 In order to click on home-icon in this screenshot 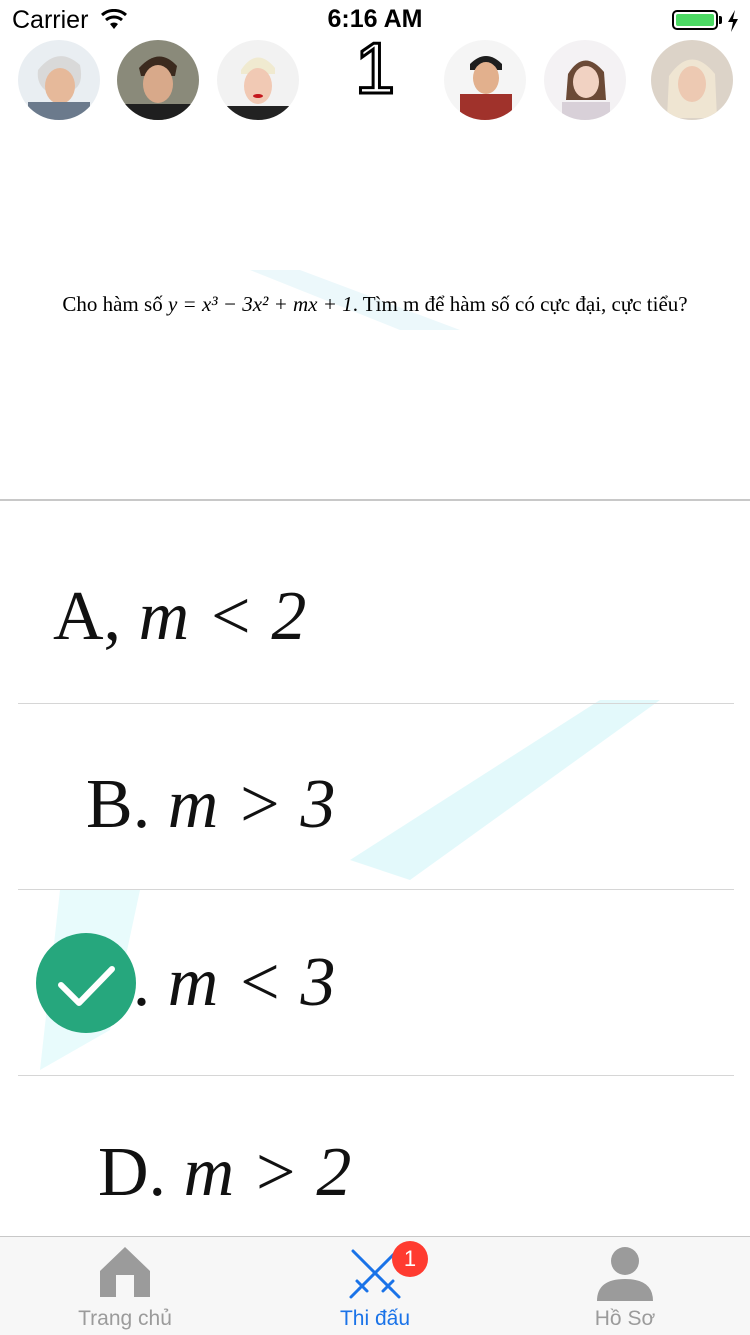, I will do `click(125, 1272)`.